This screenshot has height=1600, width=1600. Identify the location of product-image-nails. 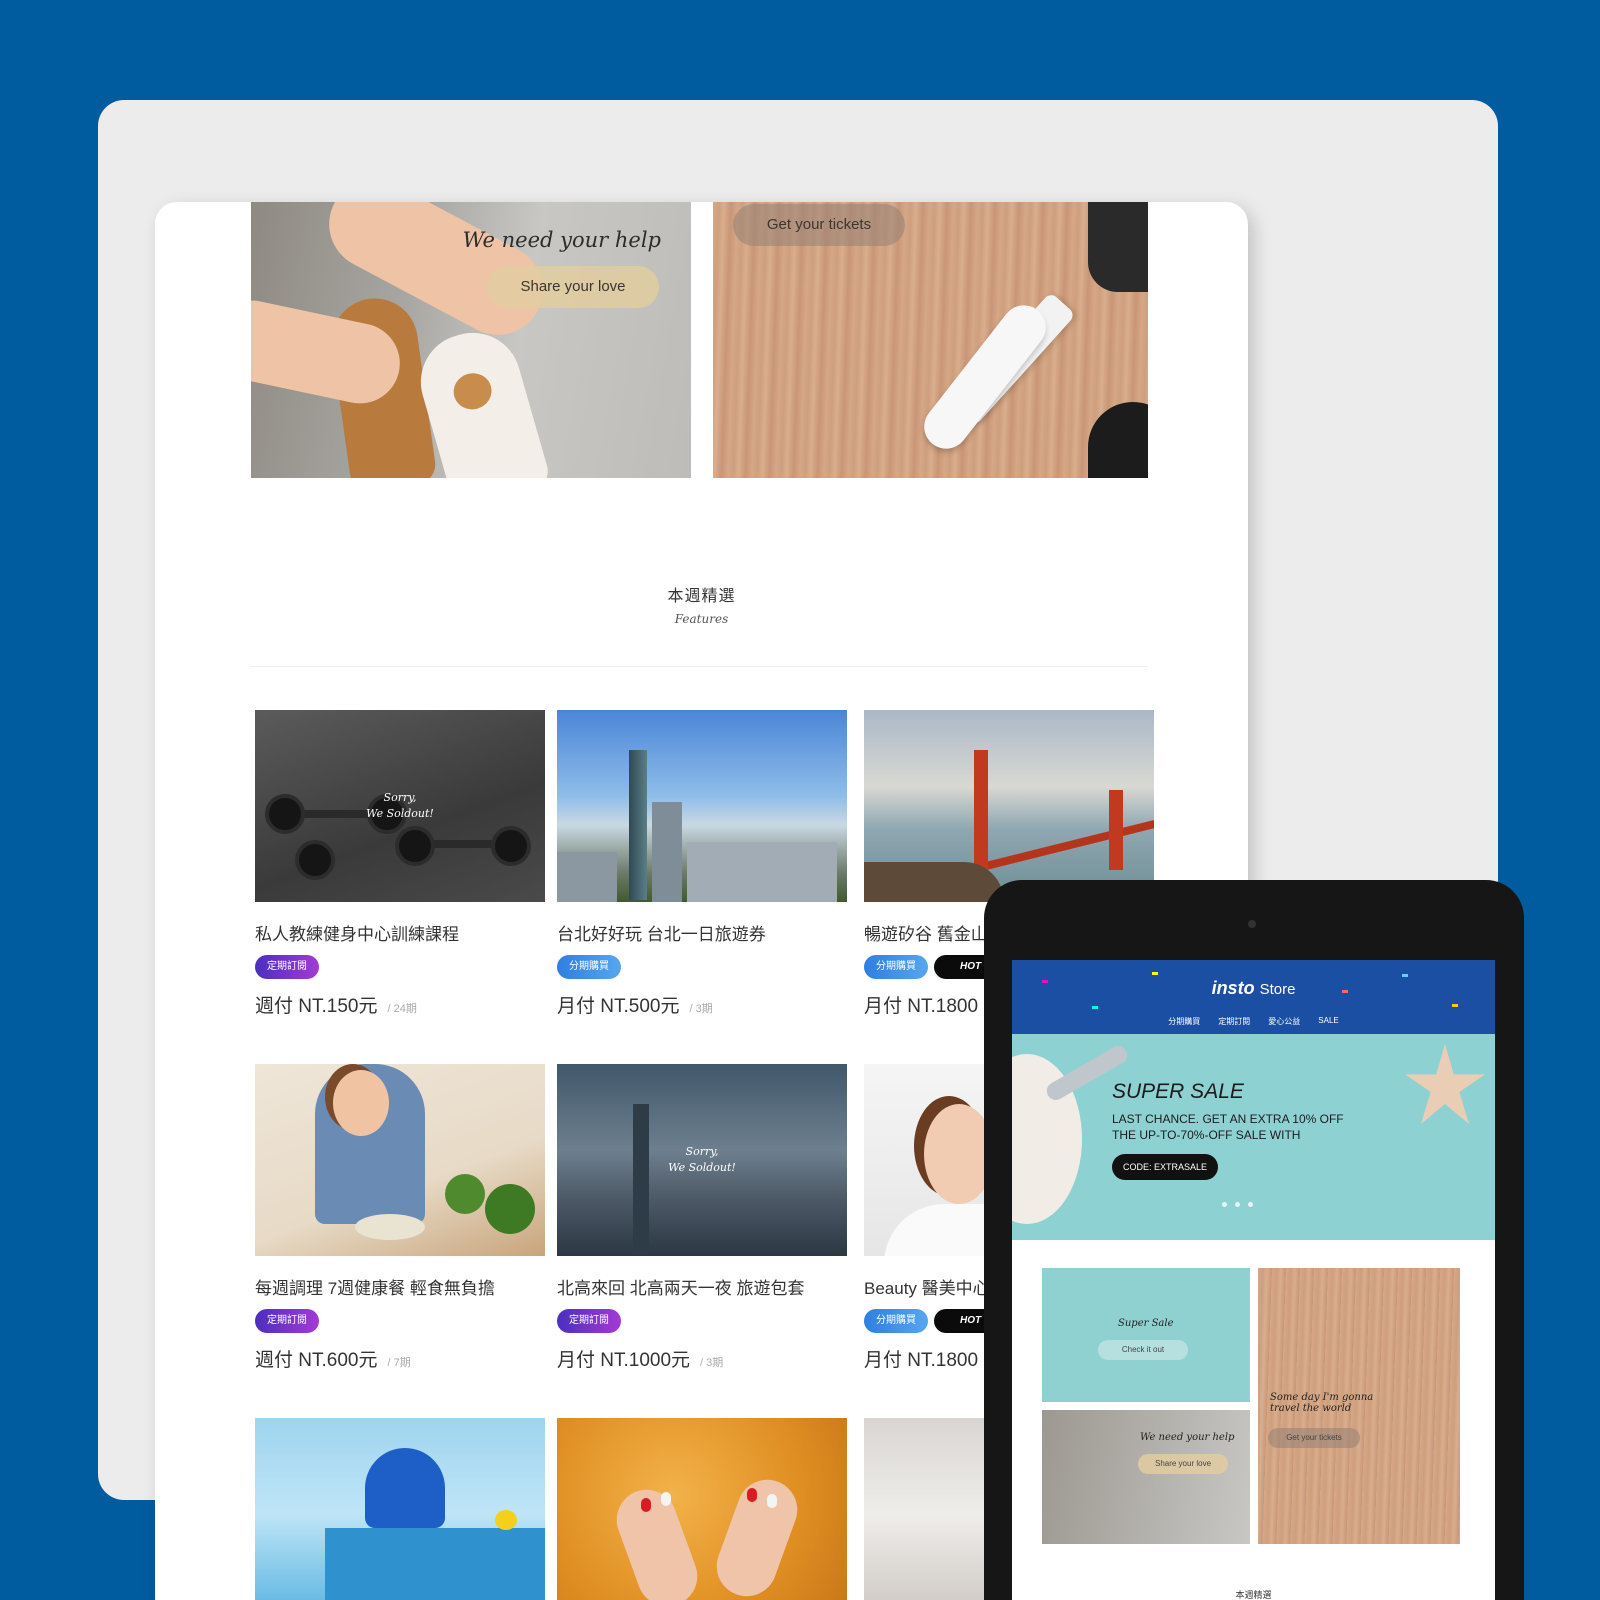
(702, 1509).